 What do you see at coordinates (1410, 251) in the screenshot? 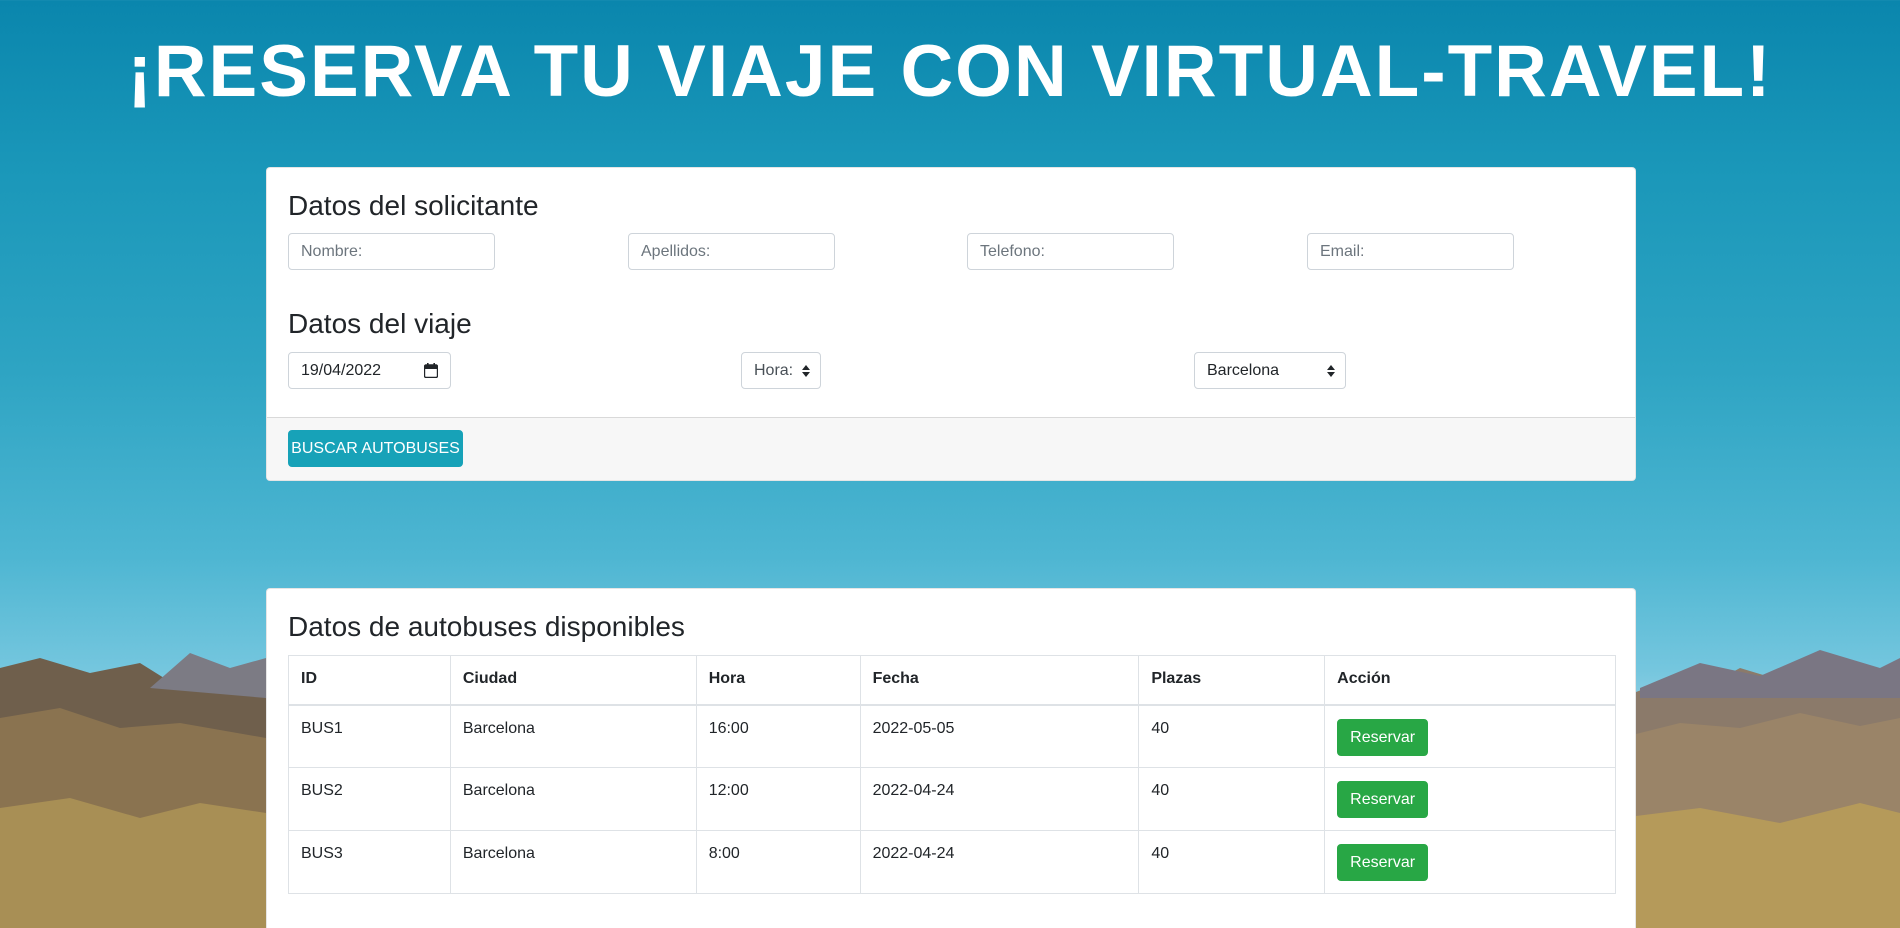
I see `email-input: Email:` at bounding box center [1410, 251].